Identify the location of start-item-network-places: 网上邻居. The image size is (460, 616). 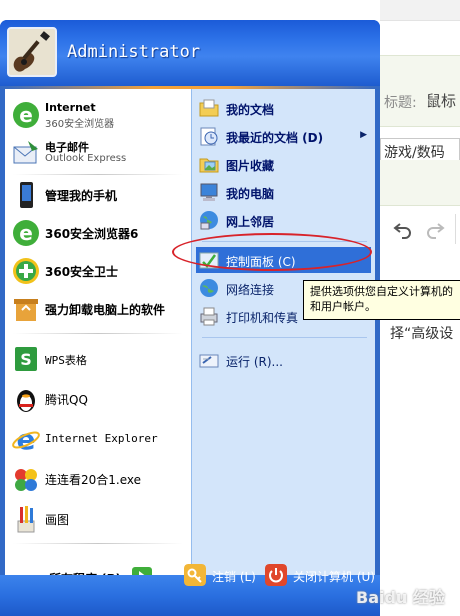
(283, 220).